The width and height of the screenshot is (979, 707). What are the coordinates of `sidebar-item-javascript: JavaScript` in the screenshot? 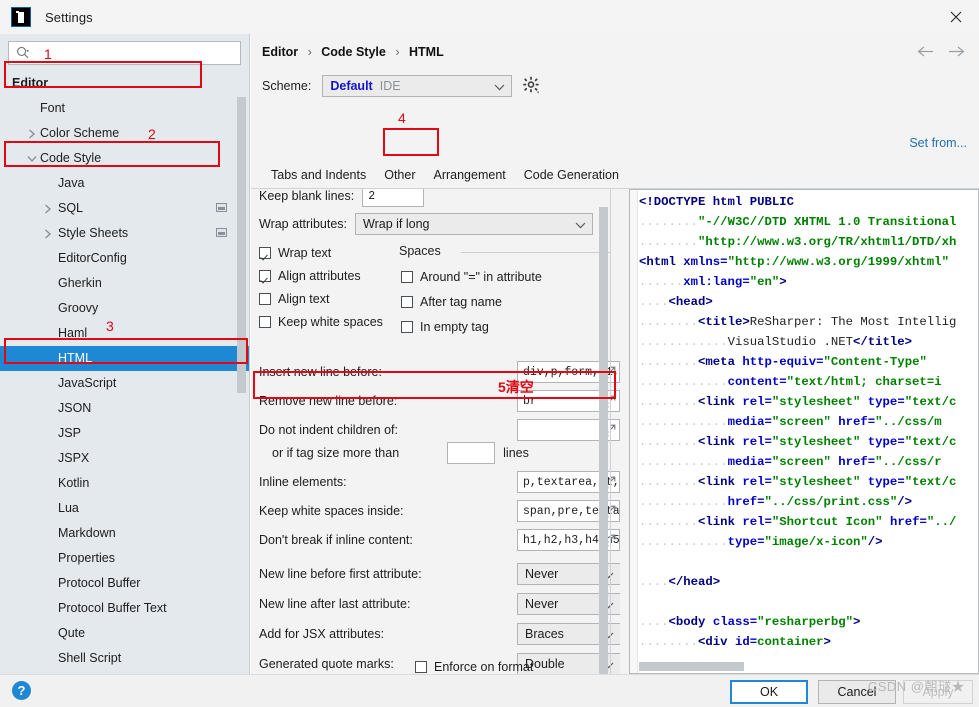 It's located at (124, 383).